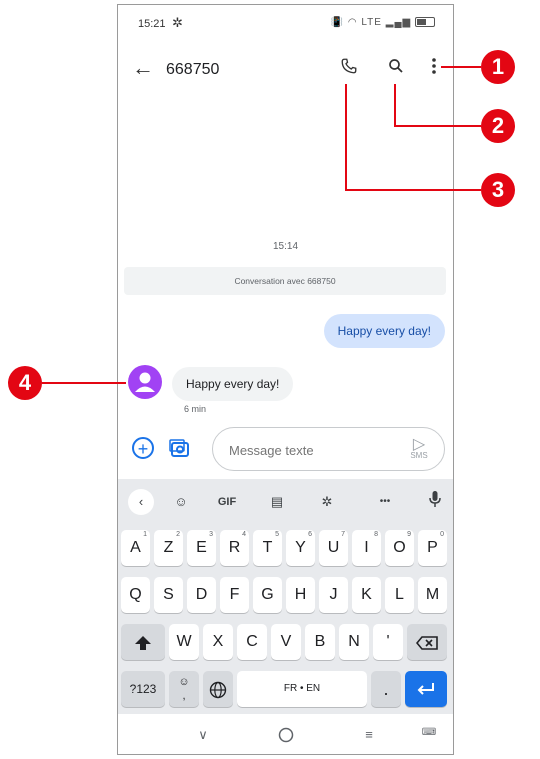 Image resolution: width=540 pixels, height=759 pixels. I want to click on key-a: 1A, so click(135, 548).